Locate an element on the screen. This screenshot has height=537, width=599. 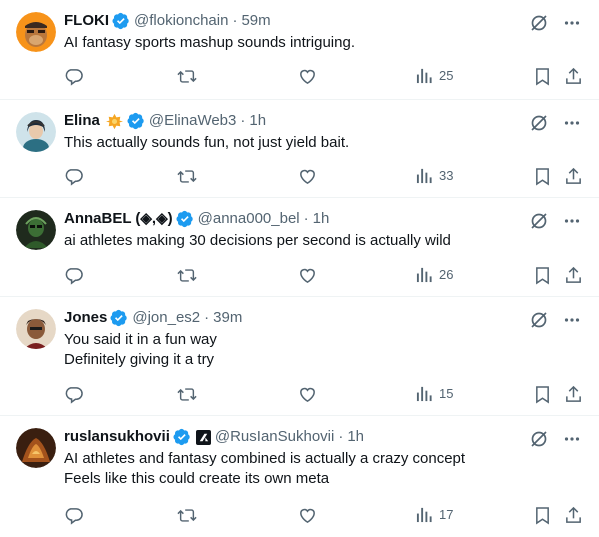
timestamp: 39m is located at coordinates (227, 318).